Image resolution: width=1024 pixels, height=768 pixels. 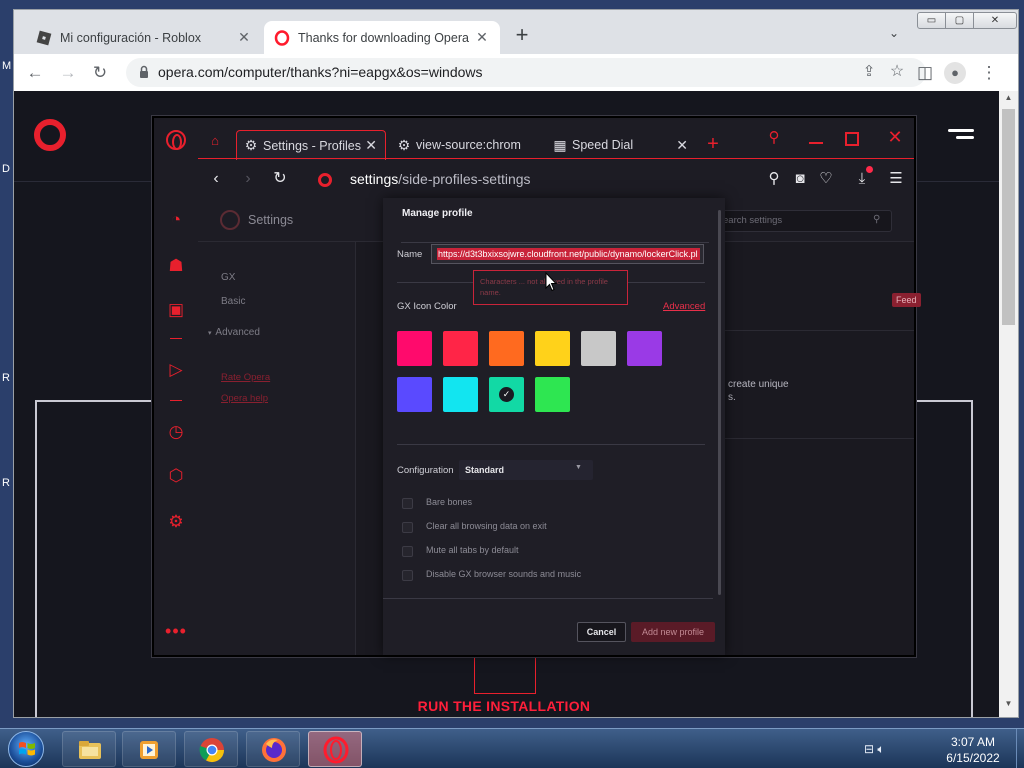 What do you see at coordinates (869, 749) in the screenshot?
I see `network-icon: ⊟` at bounding box center [869, 749].